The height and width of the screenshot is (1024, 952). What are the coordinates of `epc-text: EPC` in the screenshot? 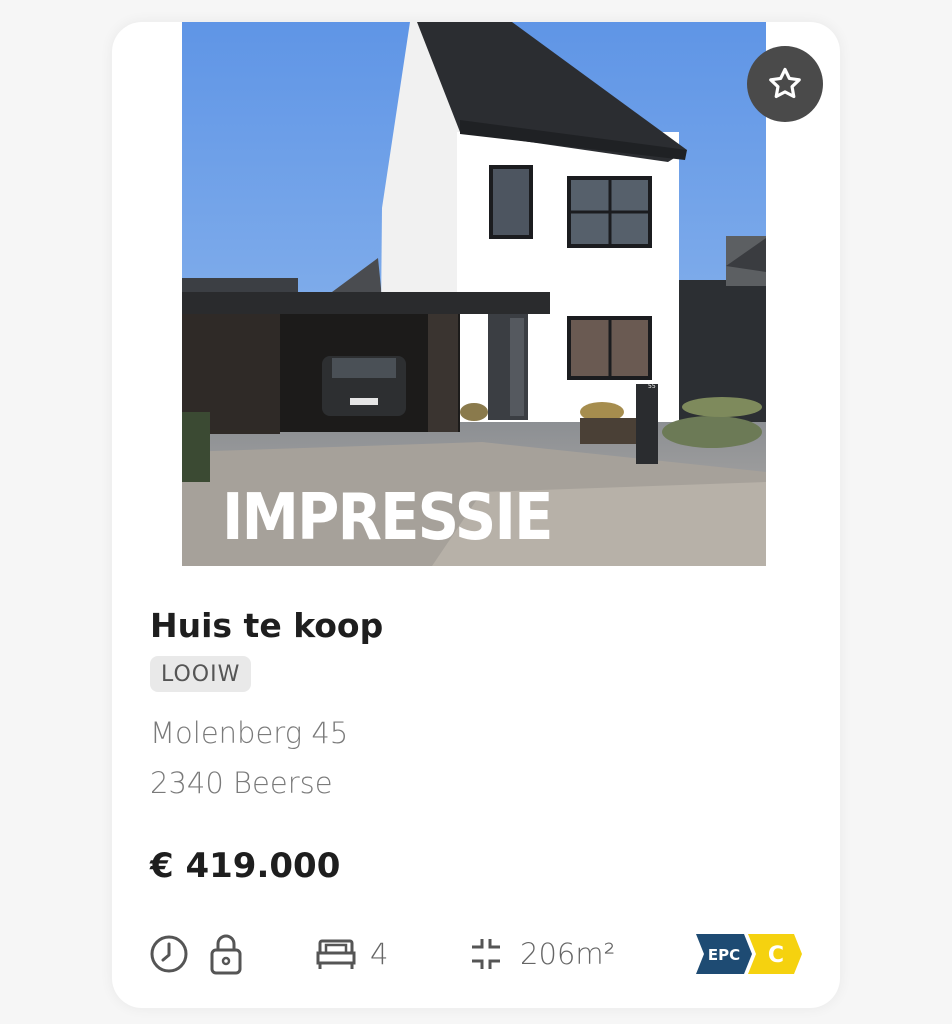 It's located at (724, 955).